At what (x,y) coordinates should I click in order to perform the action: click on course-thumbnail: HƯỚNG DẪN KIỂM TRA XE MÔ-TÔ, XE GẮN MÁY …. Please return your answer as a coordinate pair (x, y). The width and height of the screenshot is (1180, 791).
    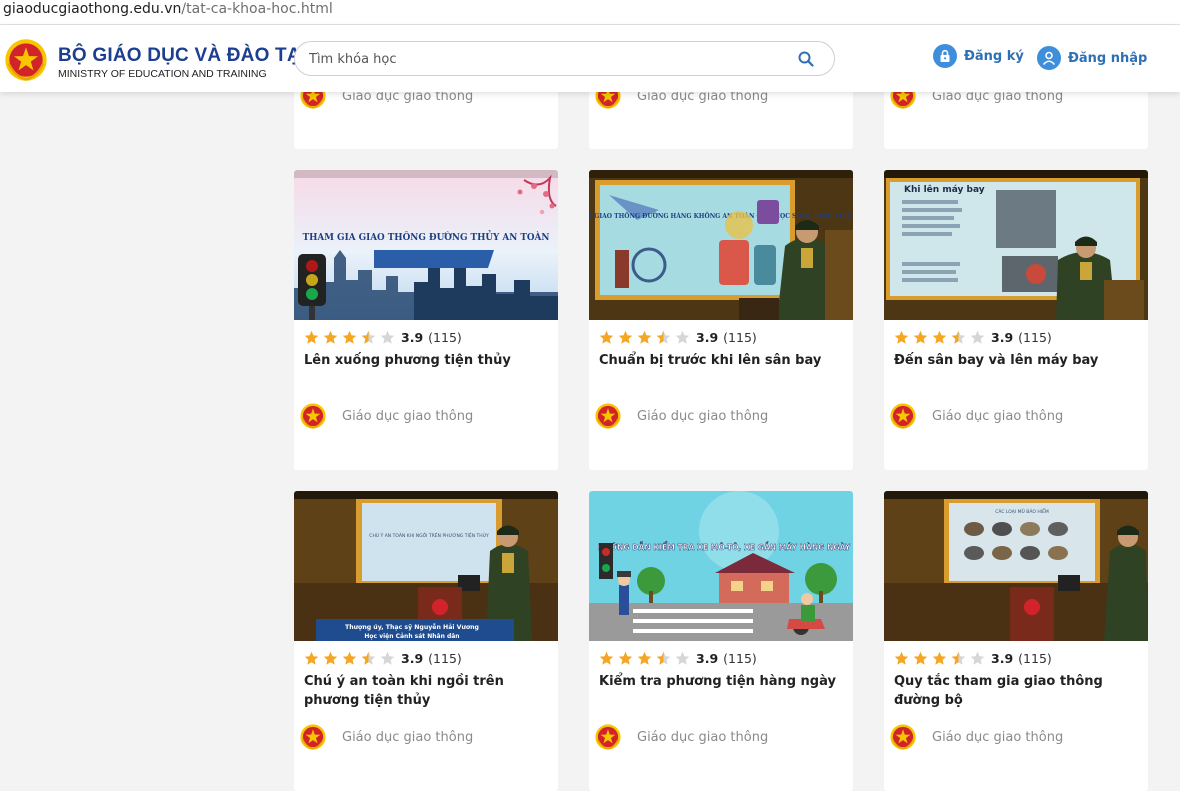
    Looking at the image, I should click on (721, 566).